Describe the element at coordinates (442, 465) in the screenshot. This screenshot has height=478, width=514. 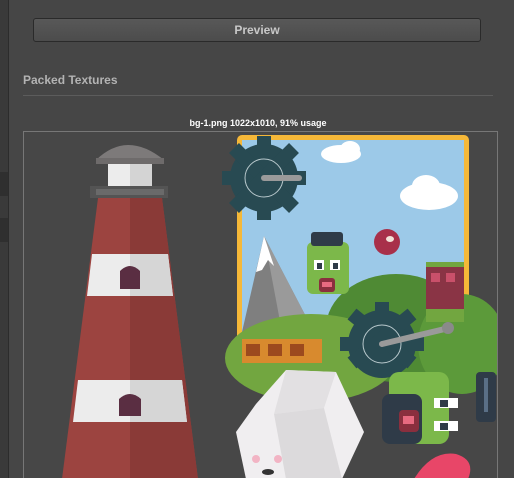
I see `pink-sprite` at that location.